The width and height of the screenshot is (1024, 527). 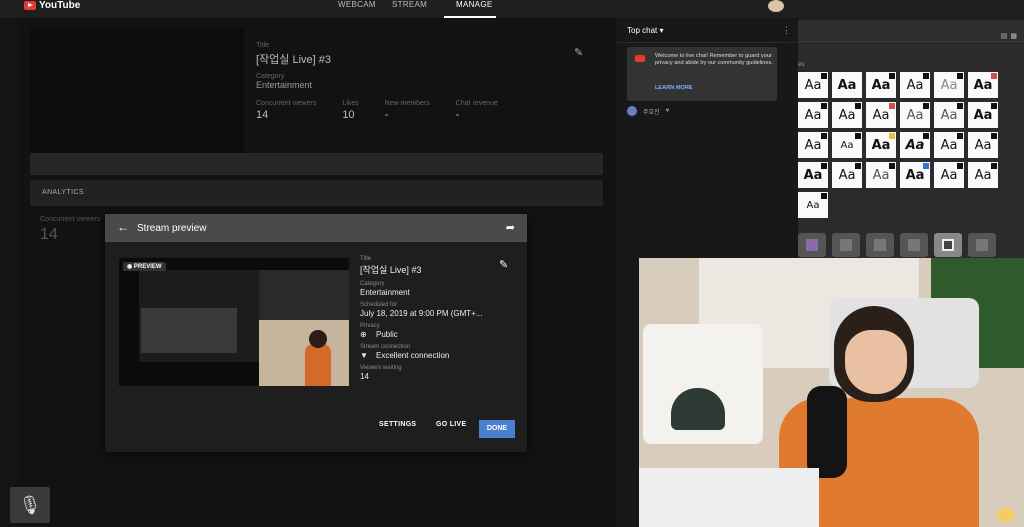 What do you see at coordinates (316, 193) in the screenshot?
I see `analytics-header: ANALYTICS` at bounding box center [316, 193].